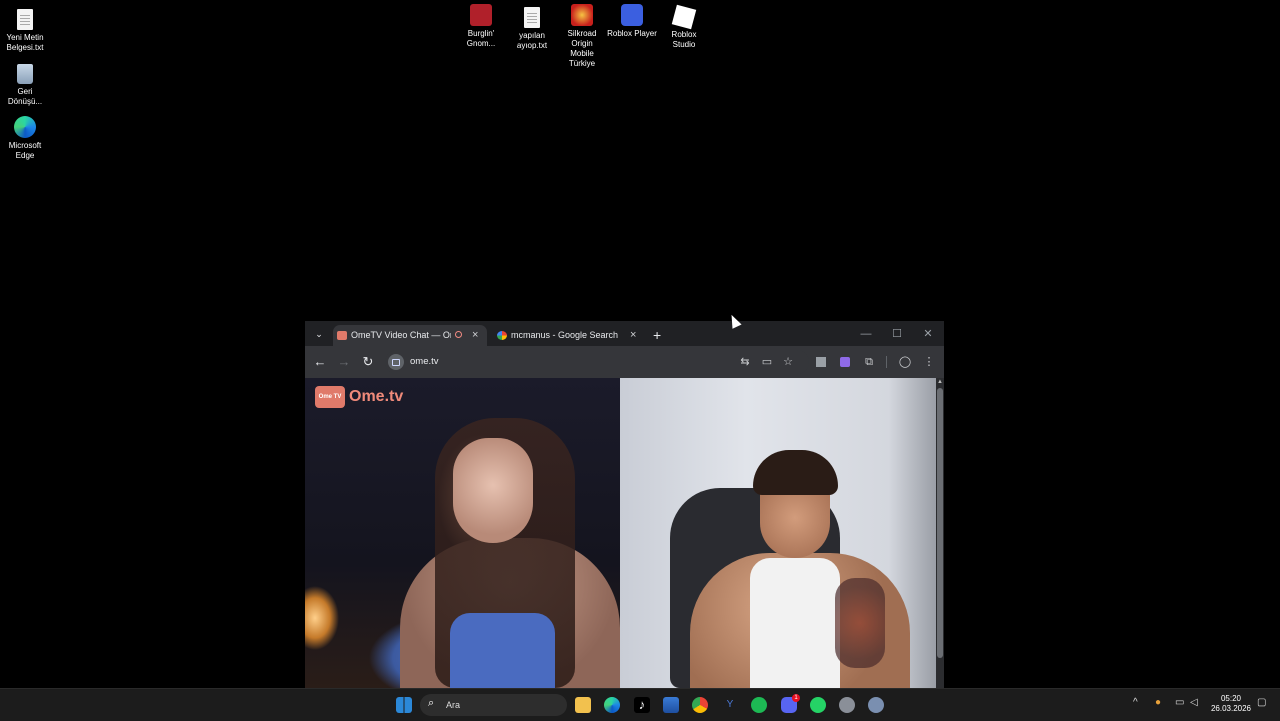  Describe the element at coordinates (502, 335) in the screenshot. I see `google-favicon` at that location.